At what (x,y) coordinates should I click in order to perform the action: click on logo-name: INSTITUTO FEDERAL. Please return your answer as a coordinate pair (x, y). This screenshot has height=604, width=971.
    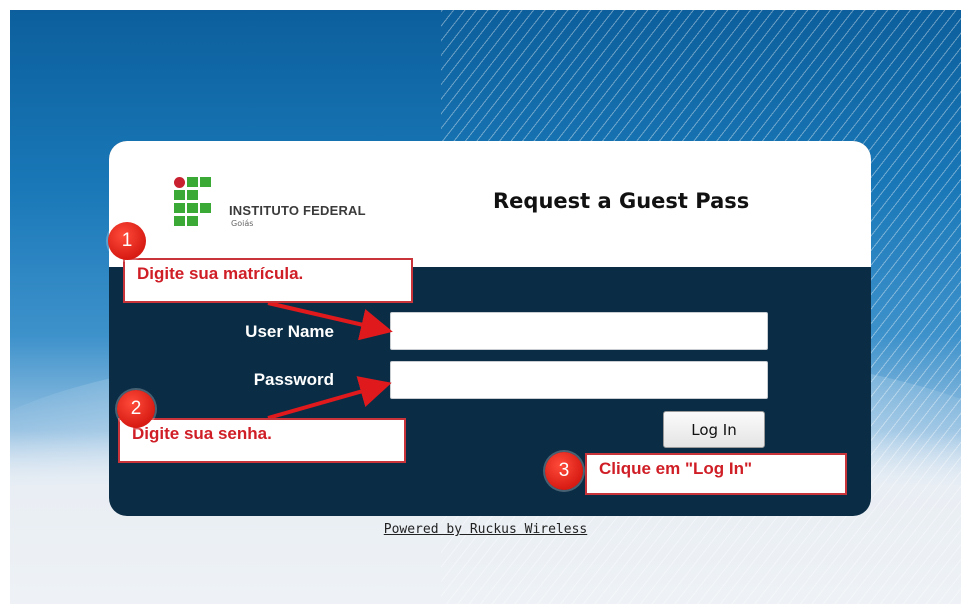
    Looking at the image, I should click on (297, 210).